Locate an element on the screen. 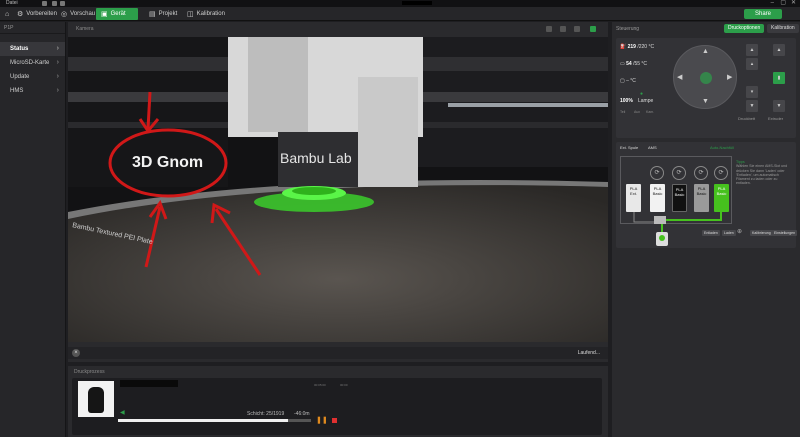  fan-part: Teil is located at coordinates (622, 112).